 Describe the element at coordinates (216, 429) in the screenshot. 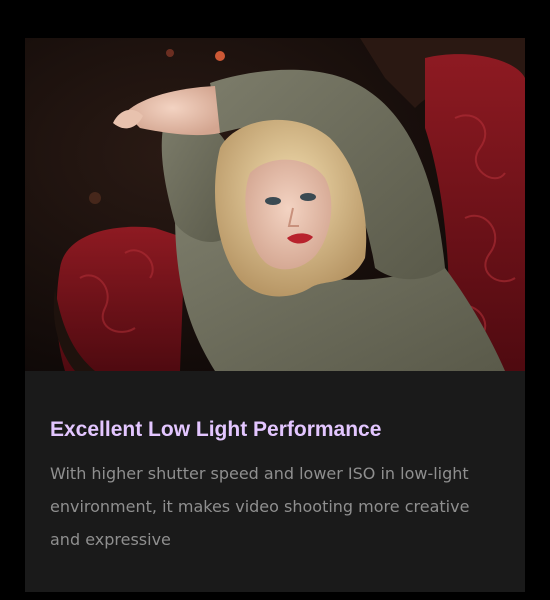

I see `feature-title: Excellent Low Light Performance` at that location.